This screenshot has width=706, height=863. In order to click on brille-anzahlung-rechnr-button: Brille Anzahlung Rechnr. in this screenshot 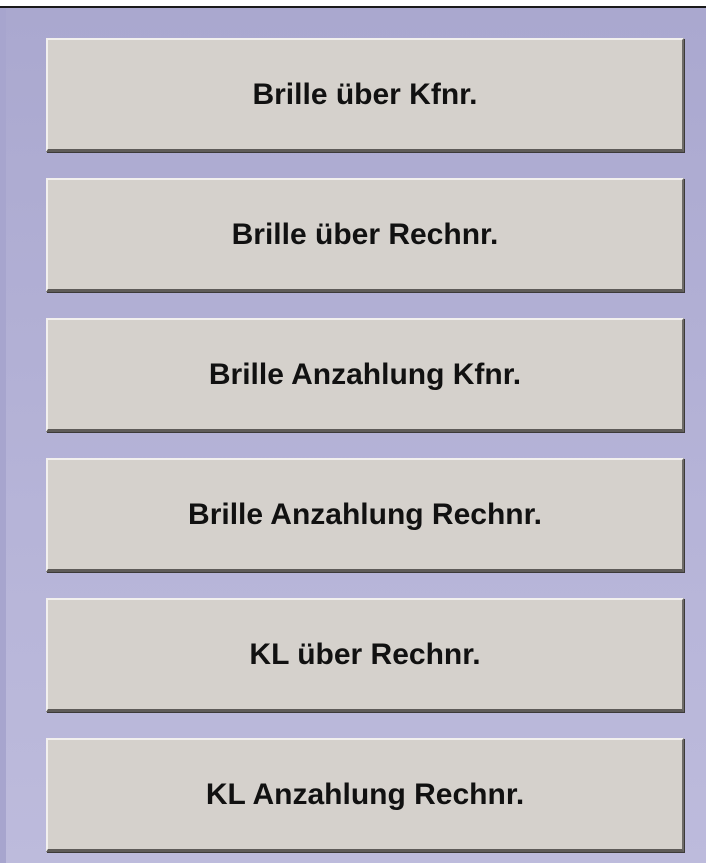, I will do `click(365, 515)`.